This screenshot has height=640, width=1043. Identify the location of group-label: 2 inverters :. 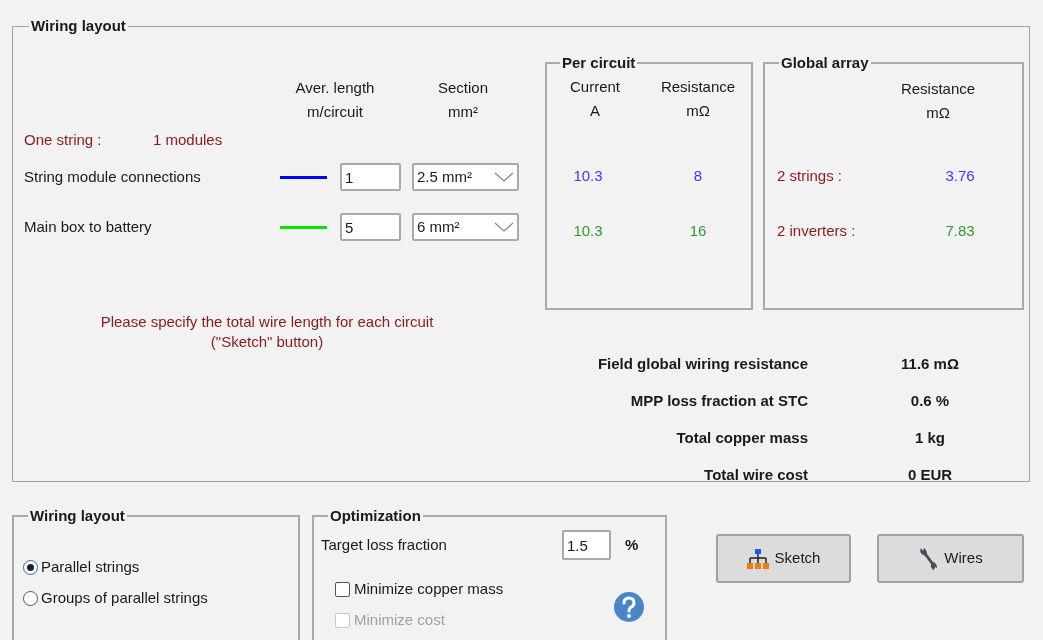
(816, 231).